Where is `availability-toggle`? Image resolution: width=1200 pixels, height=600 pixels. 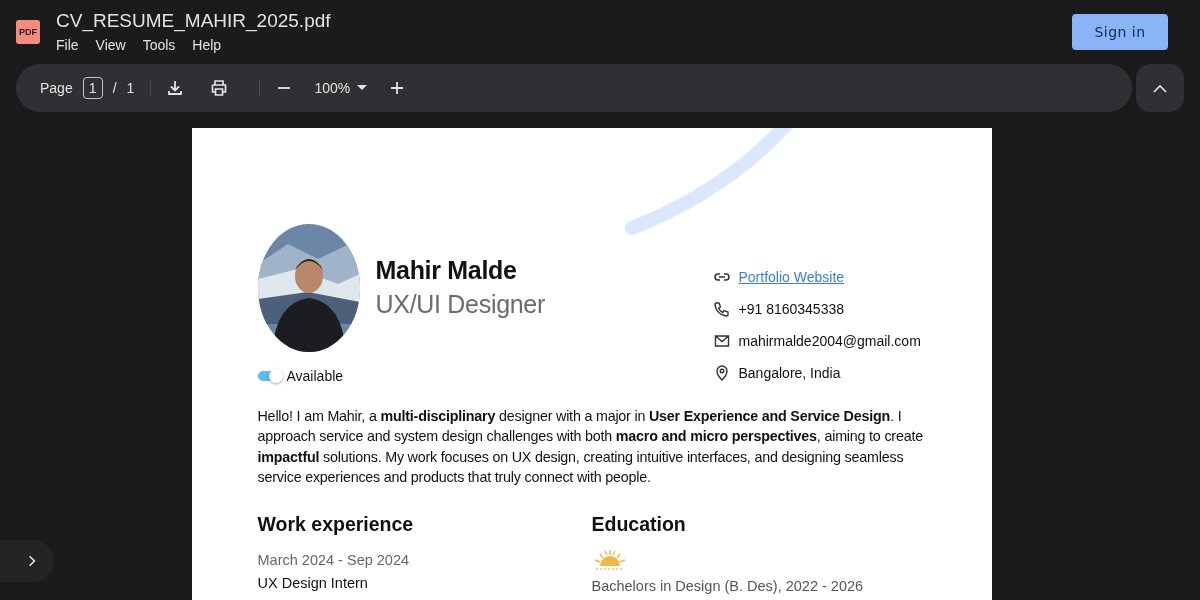
availability-toggle is located at coordinates (269, 376).